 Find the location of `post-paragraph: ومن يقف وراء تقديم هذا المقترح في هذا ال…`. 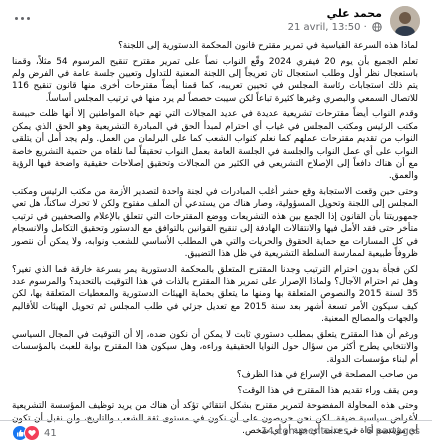

post-paragraph: ومن يقف وراء تقديم هذا المقترح في هذا ال… is located at coordinates (327, 390).